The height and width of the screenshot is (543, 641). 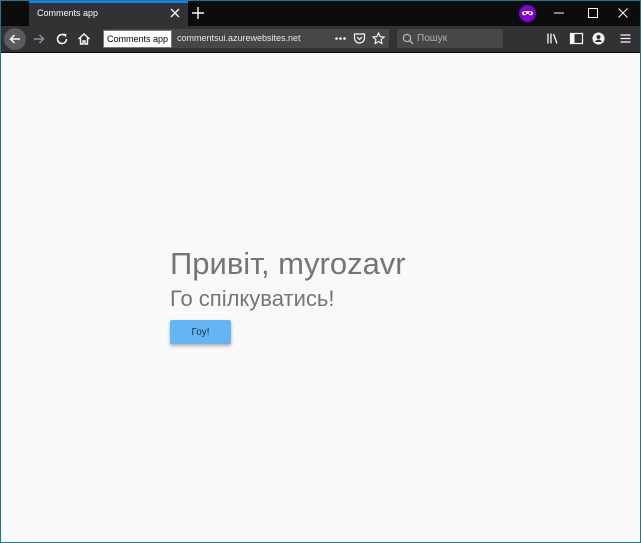 I want to click on page-actions-icon, so click(x=340, y=38).